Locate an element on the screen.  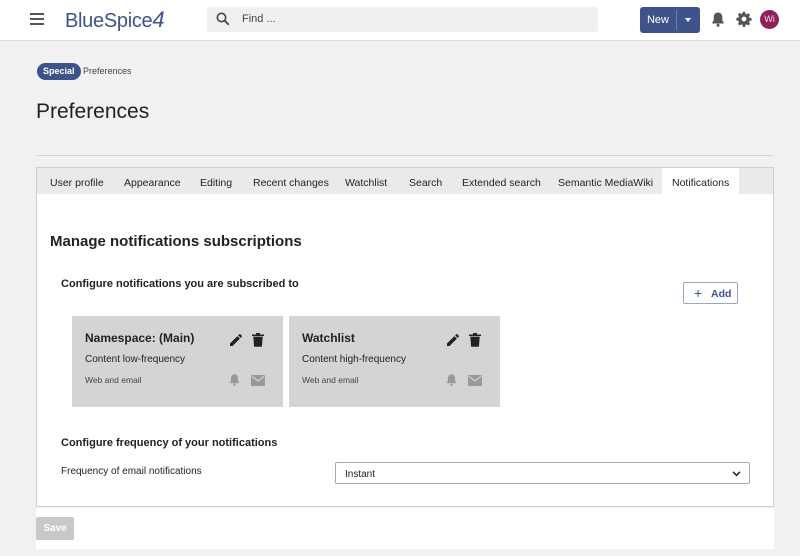
frequency-label: Frequency of email notifications is located at coordinates (131, 471).